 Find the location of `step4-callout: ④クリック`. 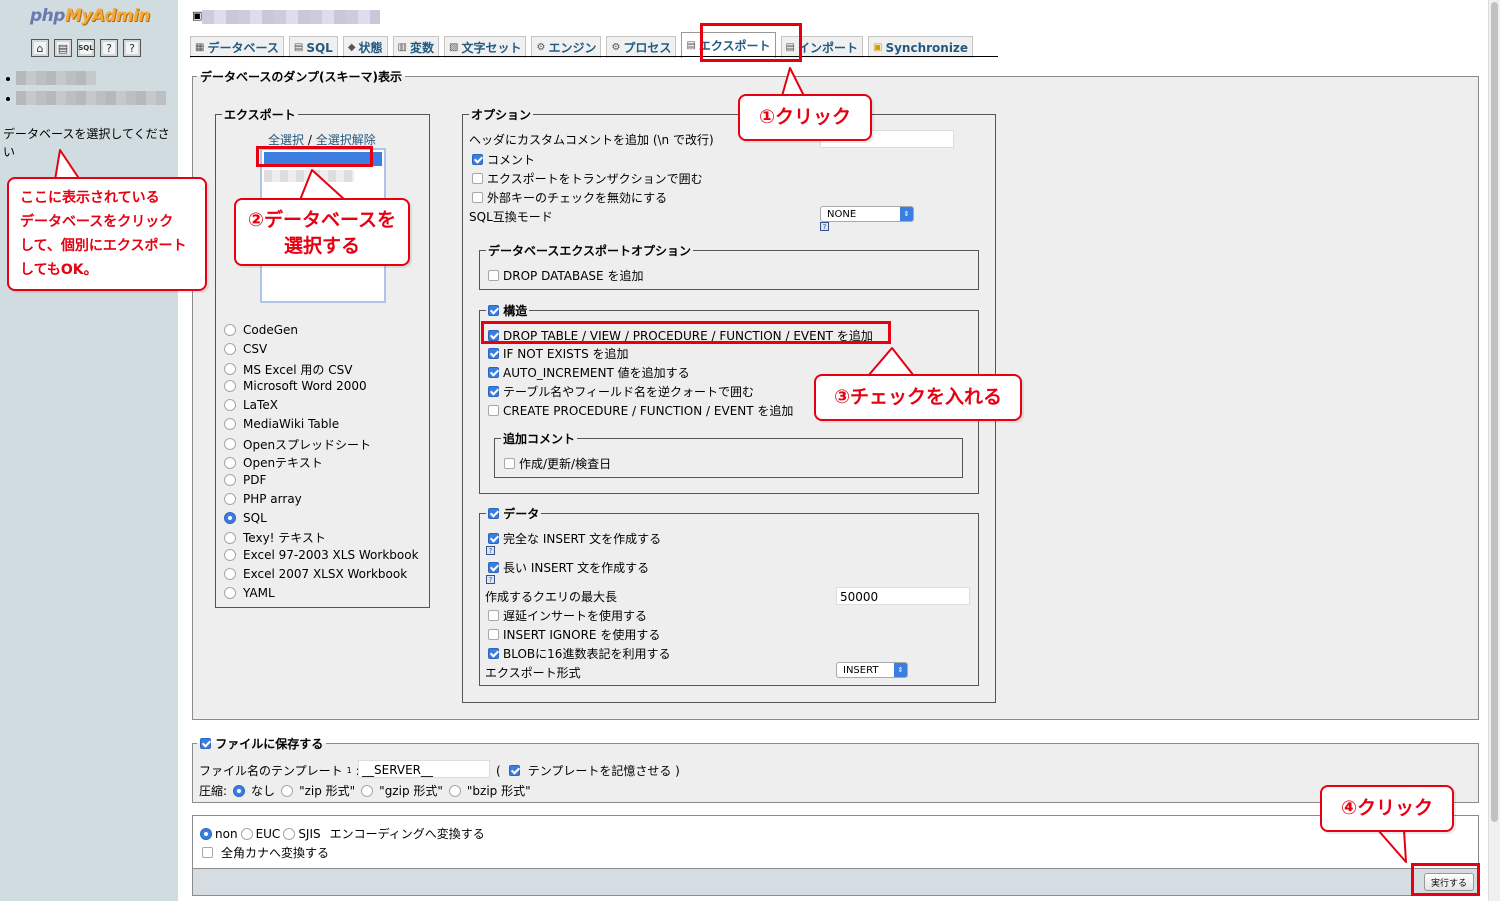

step4-callout: ④クリック is located at coordinates (1387, 808).